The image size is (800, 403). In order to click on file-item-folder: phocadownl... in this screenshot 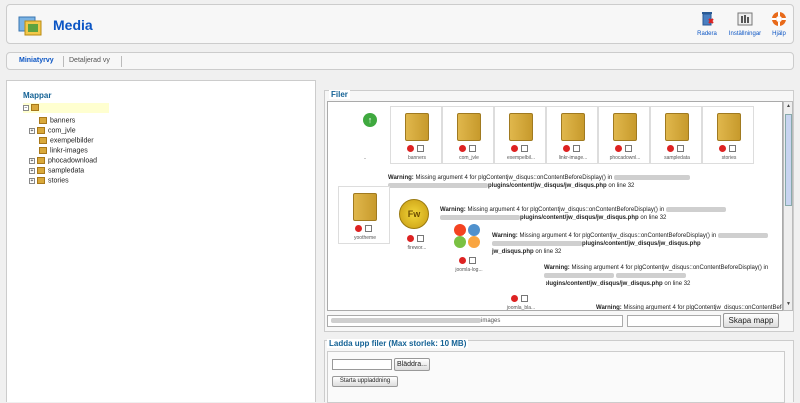, I will do `click(624, 135)`.